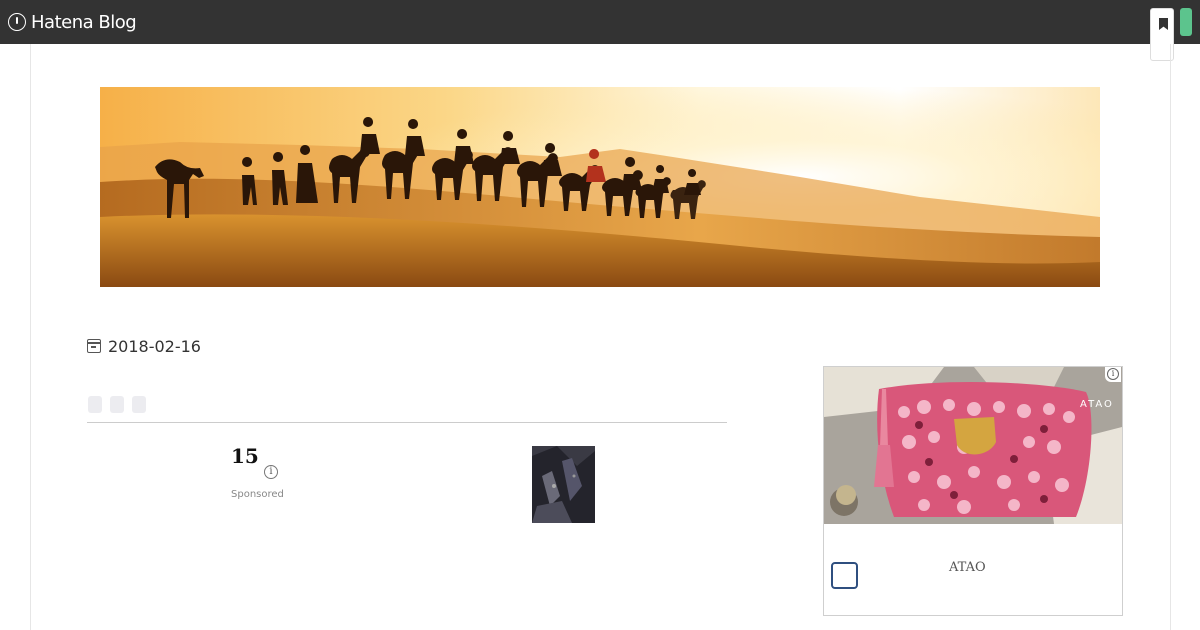 The height and width of the screenshot is (630, 1200). Describe the element at coordinates (84, 22) in the screenshot. I see `logo-text: Hatena Blog` at that location.